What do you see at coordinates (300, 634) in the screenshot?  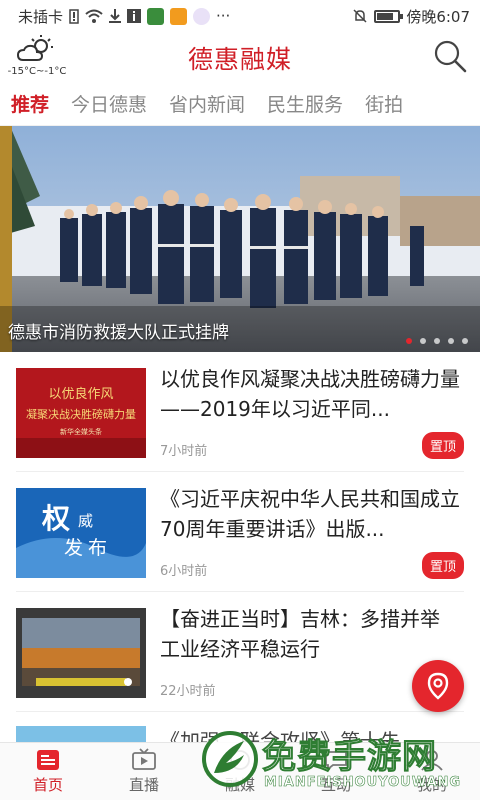 I see `news-title: 【奋进正当时】吉林：多措并举 工业经济平稳运行` at bounding box center [300, 634].